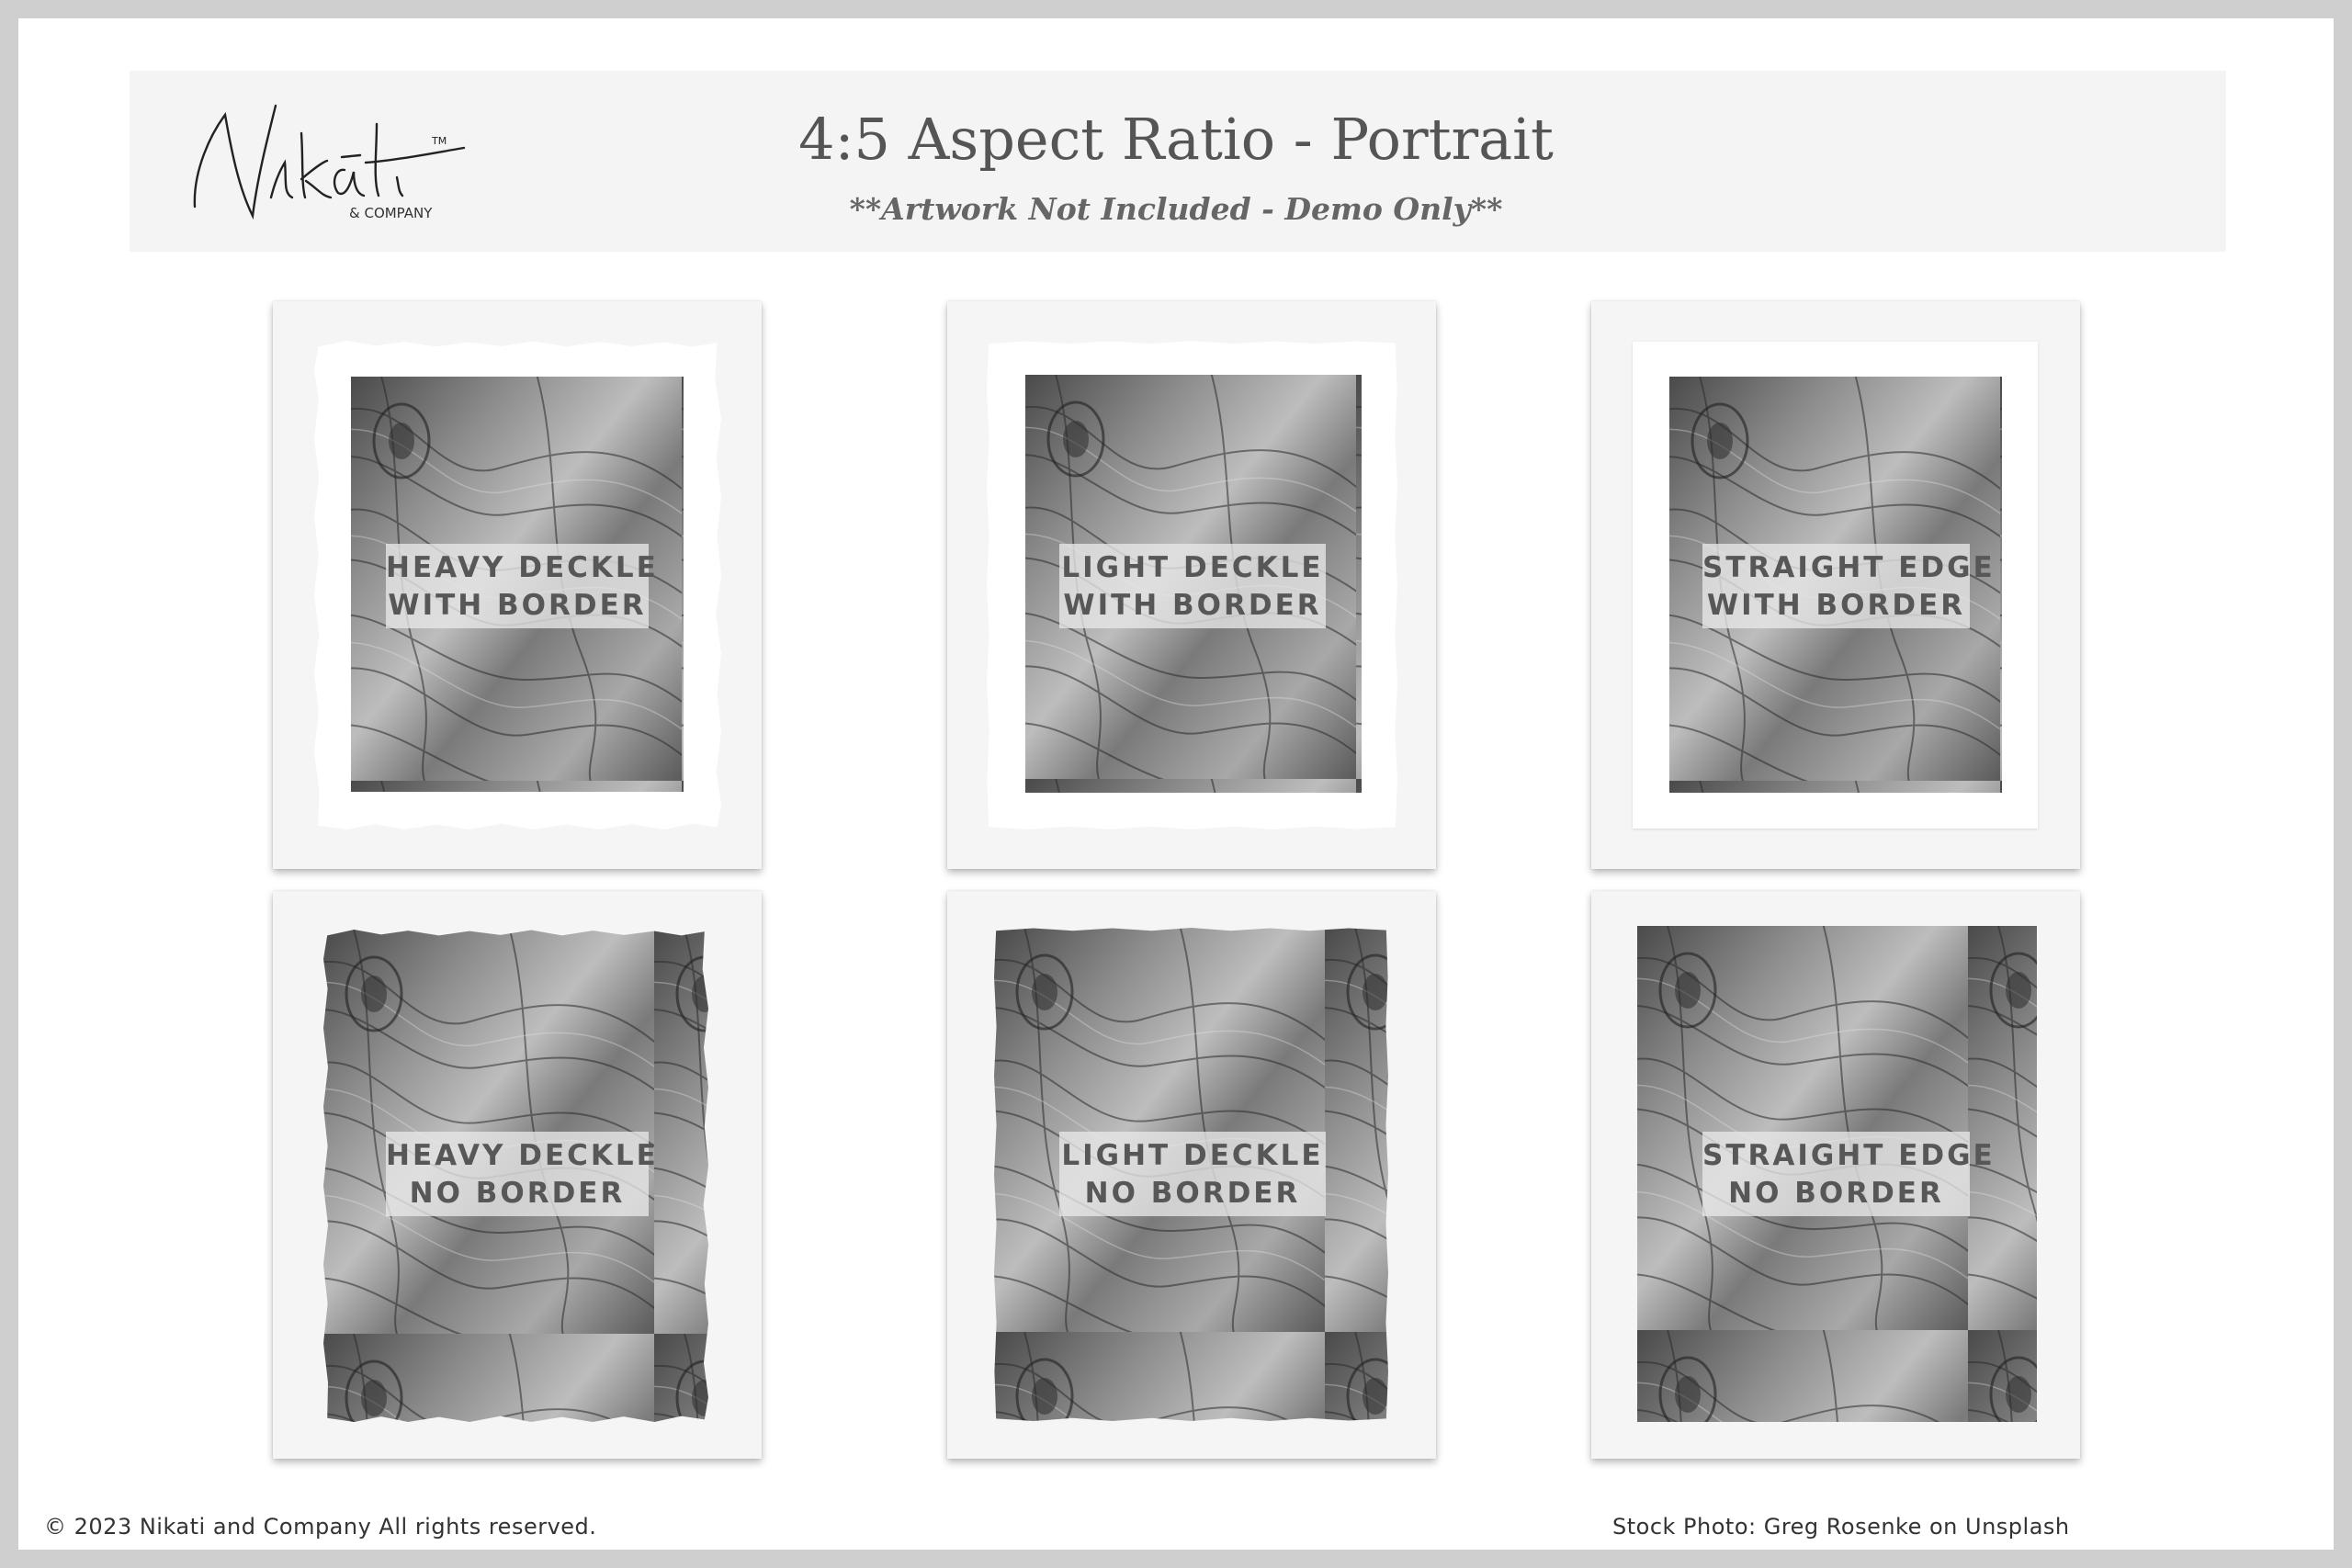 The height and width of the screenshot is (1568, 2352). I want to click on print-card-heavy-deckle-no-border: HEAVY DECKLE NO BORDER, so click(517, 1175).